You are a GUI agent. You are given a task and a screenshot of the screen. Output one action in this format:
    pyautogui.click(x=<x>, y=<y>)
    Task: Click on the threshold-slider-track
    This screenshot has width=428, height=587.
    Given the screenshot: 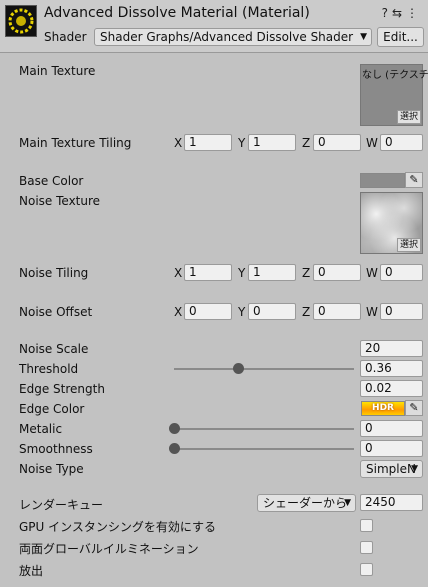 What is the action you would take?
    pyautogui.click(x=264, y=369)
    